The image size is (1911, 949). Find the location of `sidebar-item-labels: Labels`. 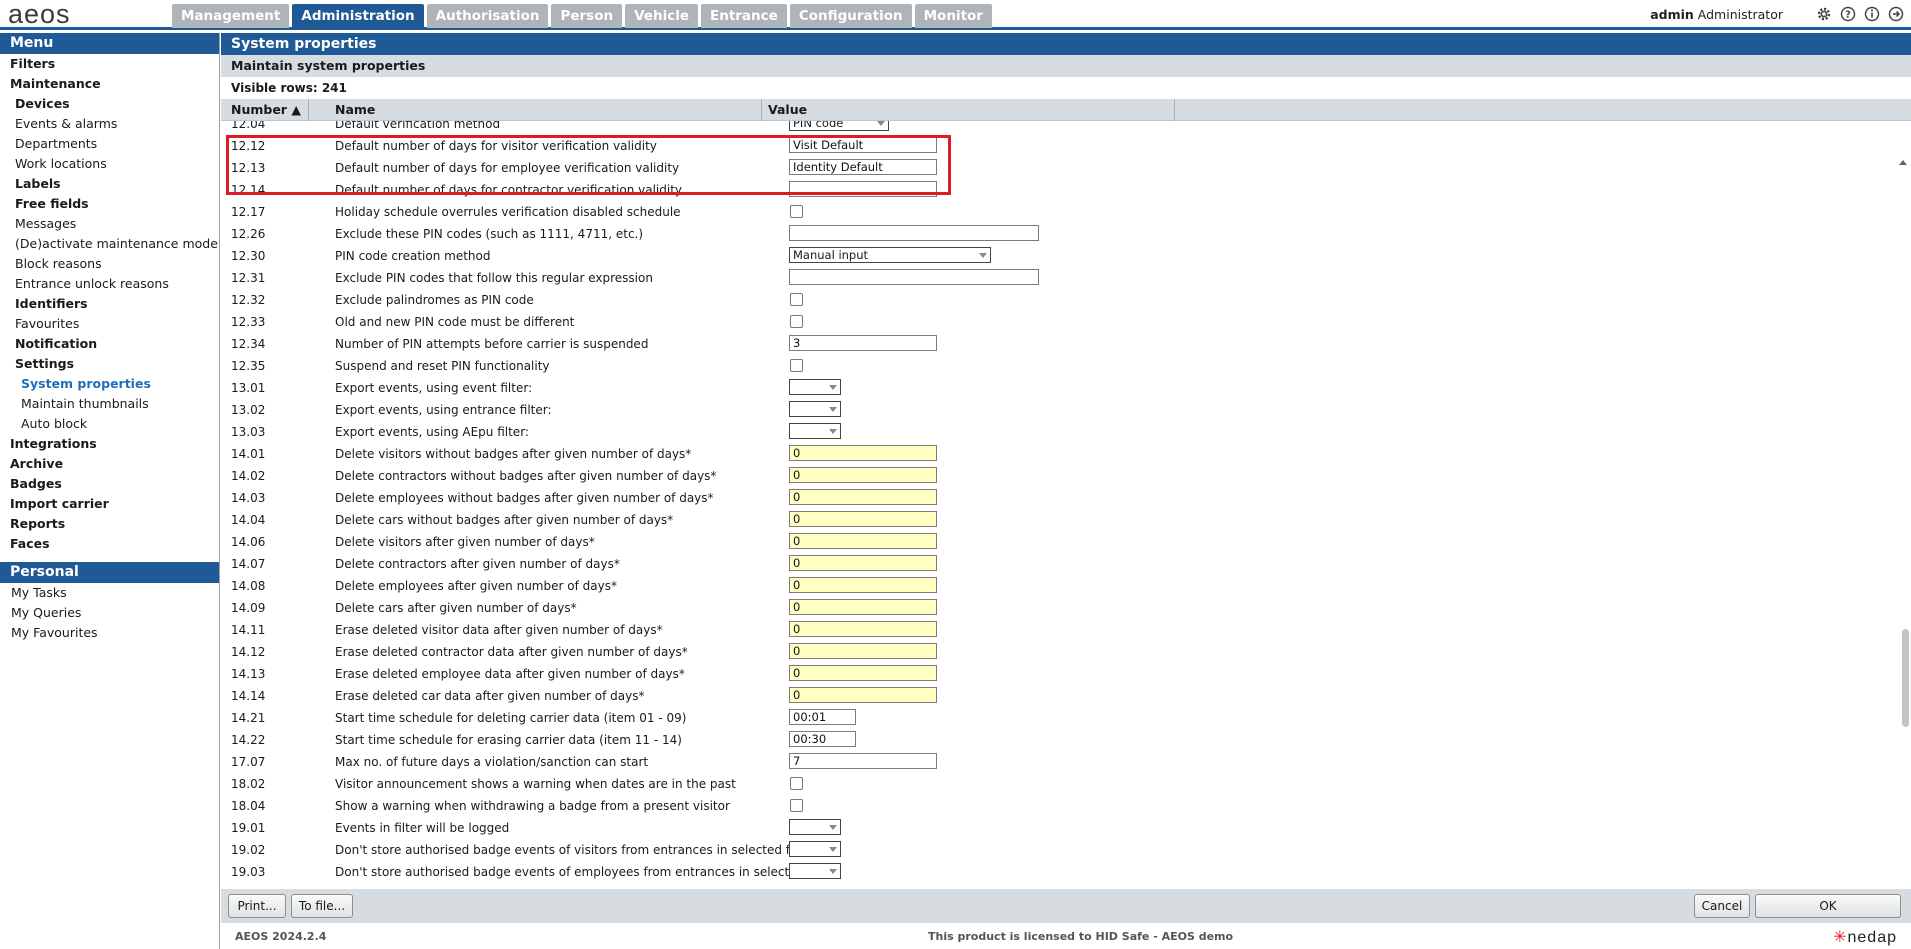

sidebar-item-labels: Labels is located at coordinates (109, 184).